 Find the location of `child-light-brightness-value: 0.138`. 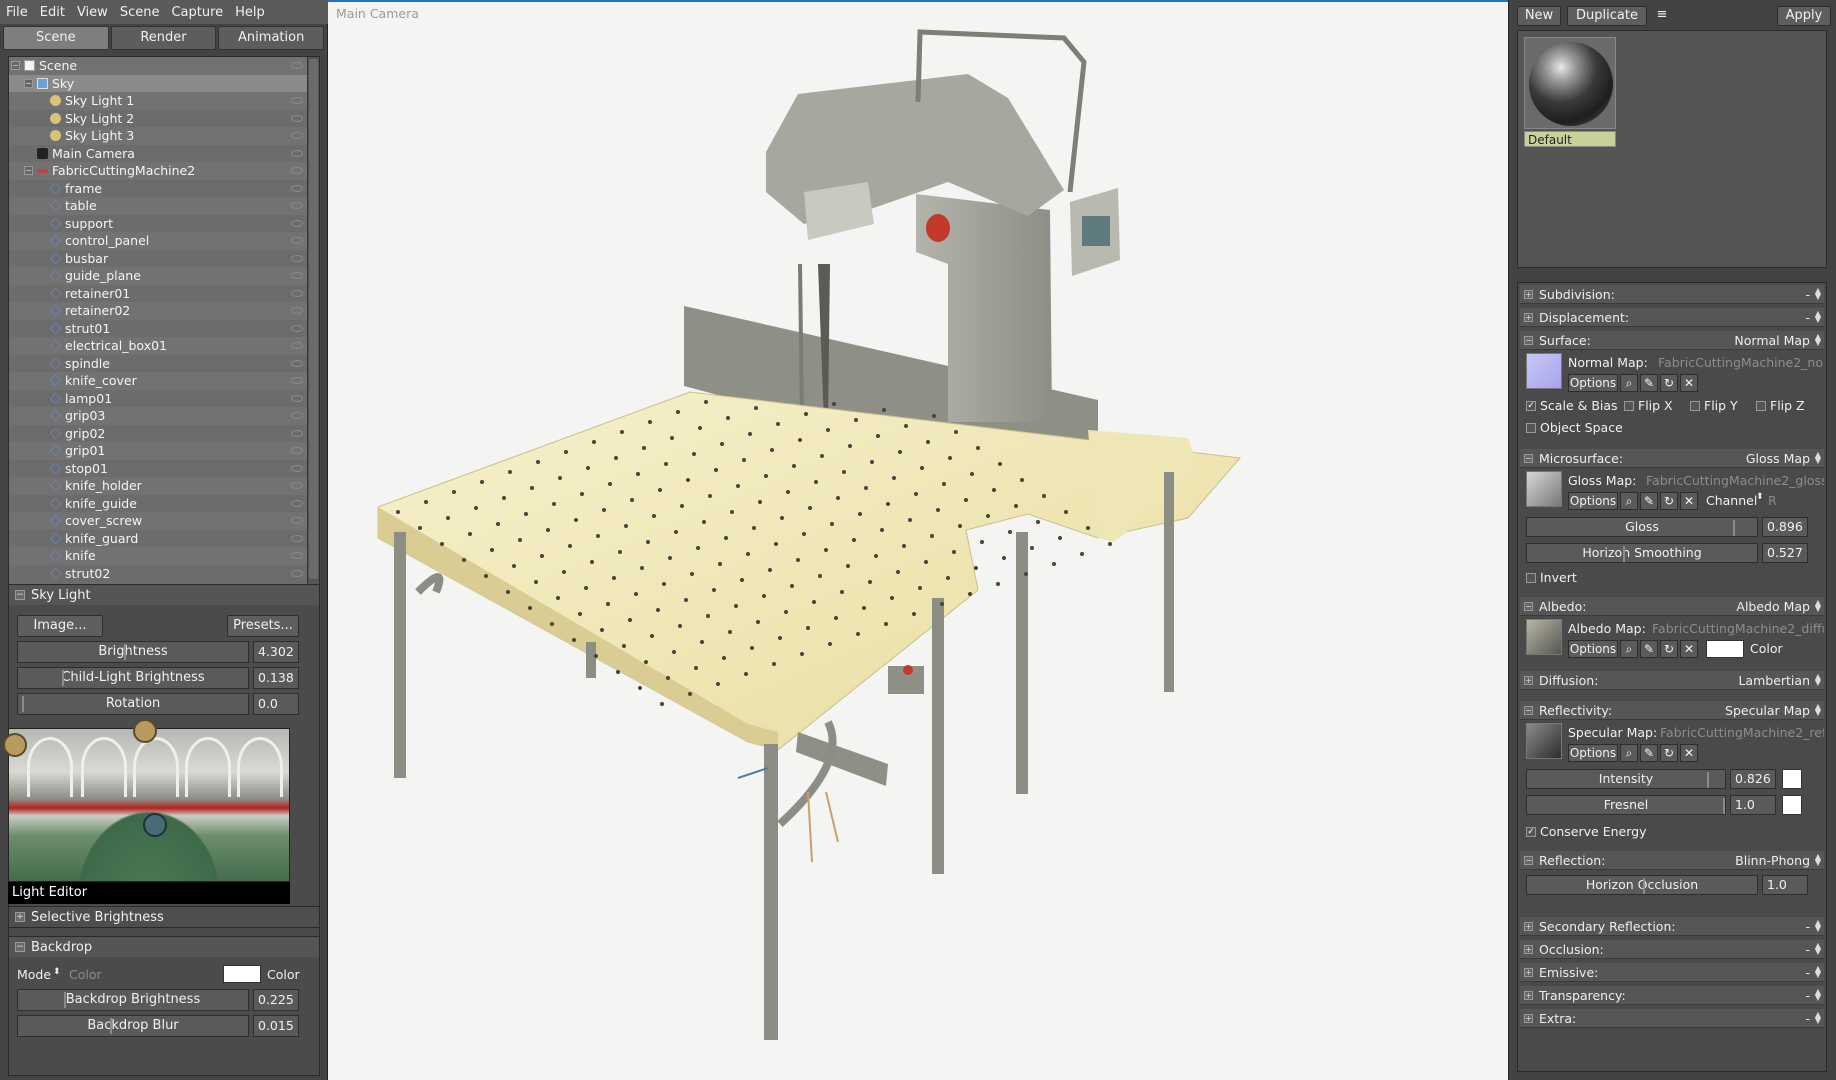

child-light-brightness-value: 0.138 is located at coordinates (276, 678).